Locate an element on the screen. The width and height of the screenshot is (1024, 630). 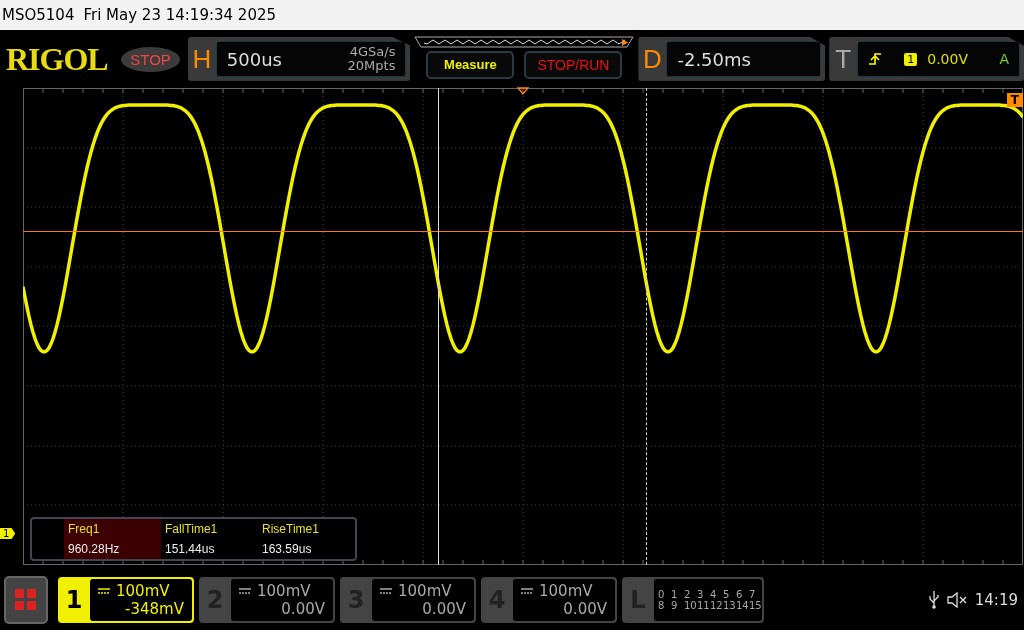
channel-panel: 1 100mV -348mV is located at coordinates (126, 600).